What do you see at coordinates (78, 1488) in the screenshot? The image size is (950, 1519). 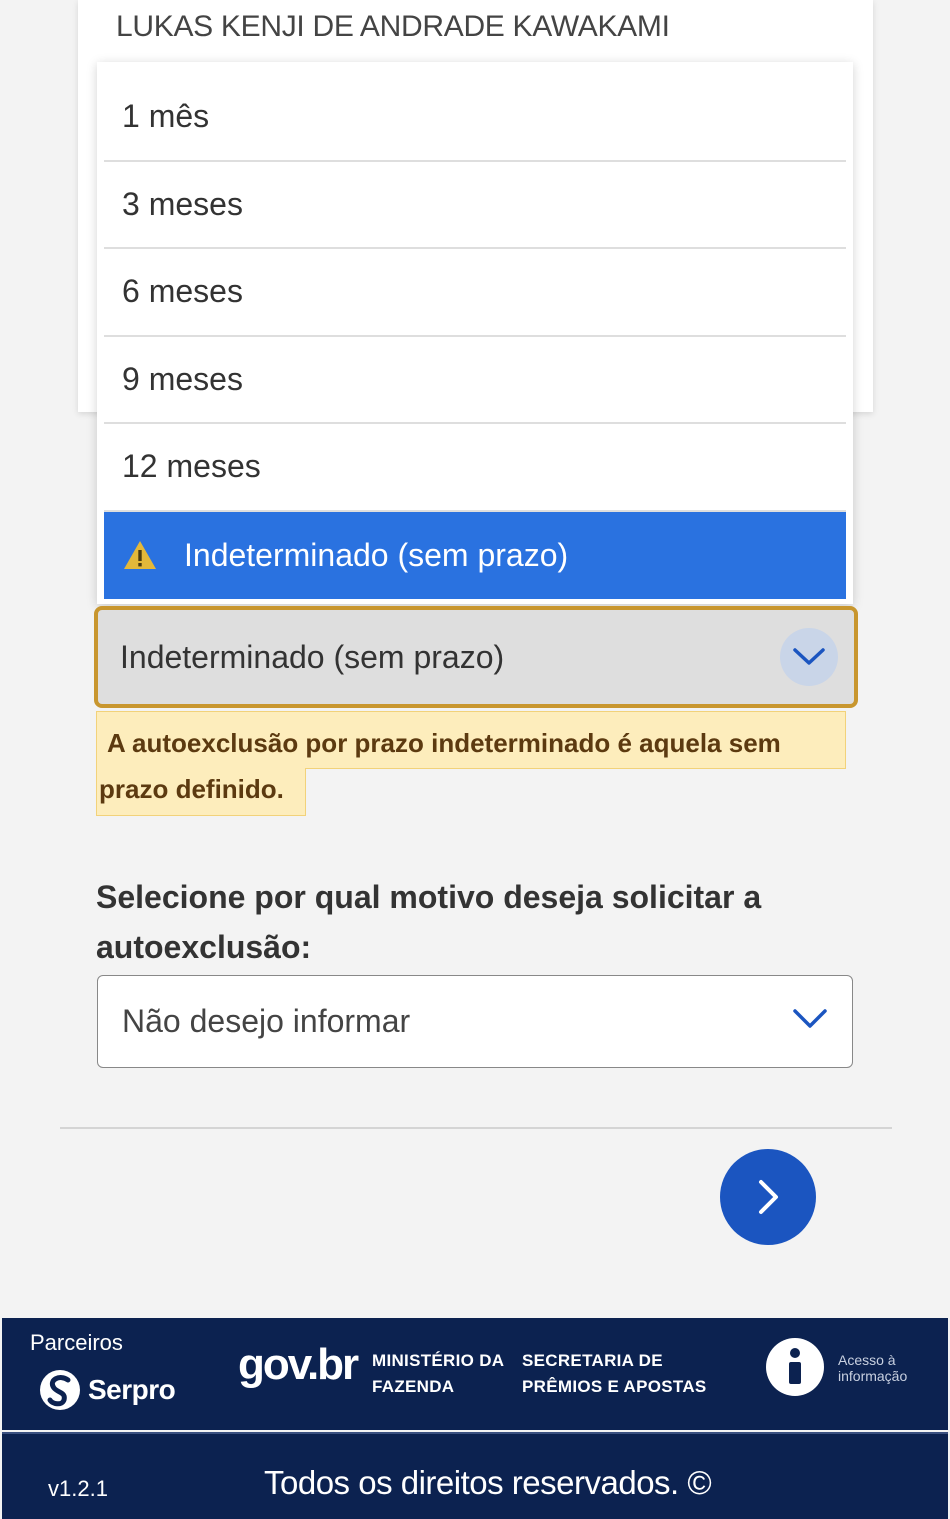 I see `version-label: v1.2.1` at bounding box center [78, 1488].